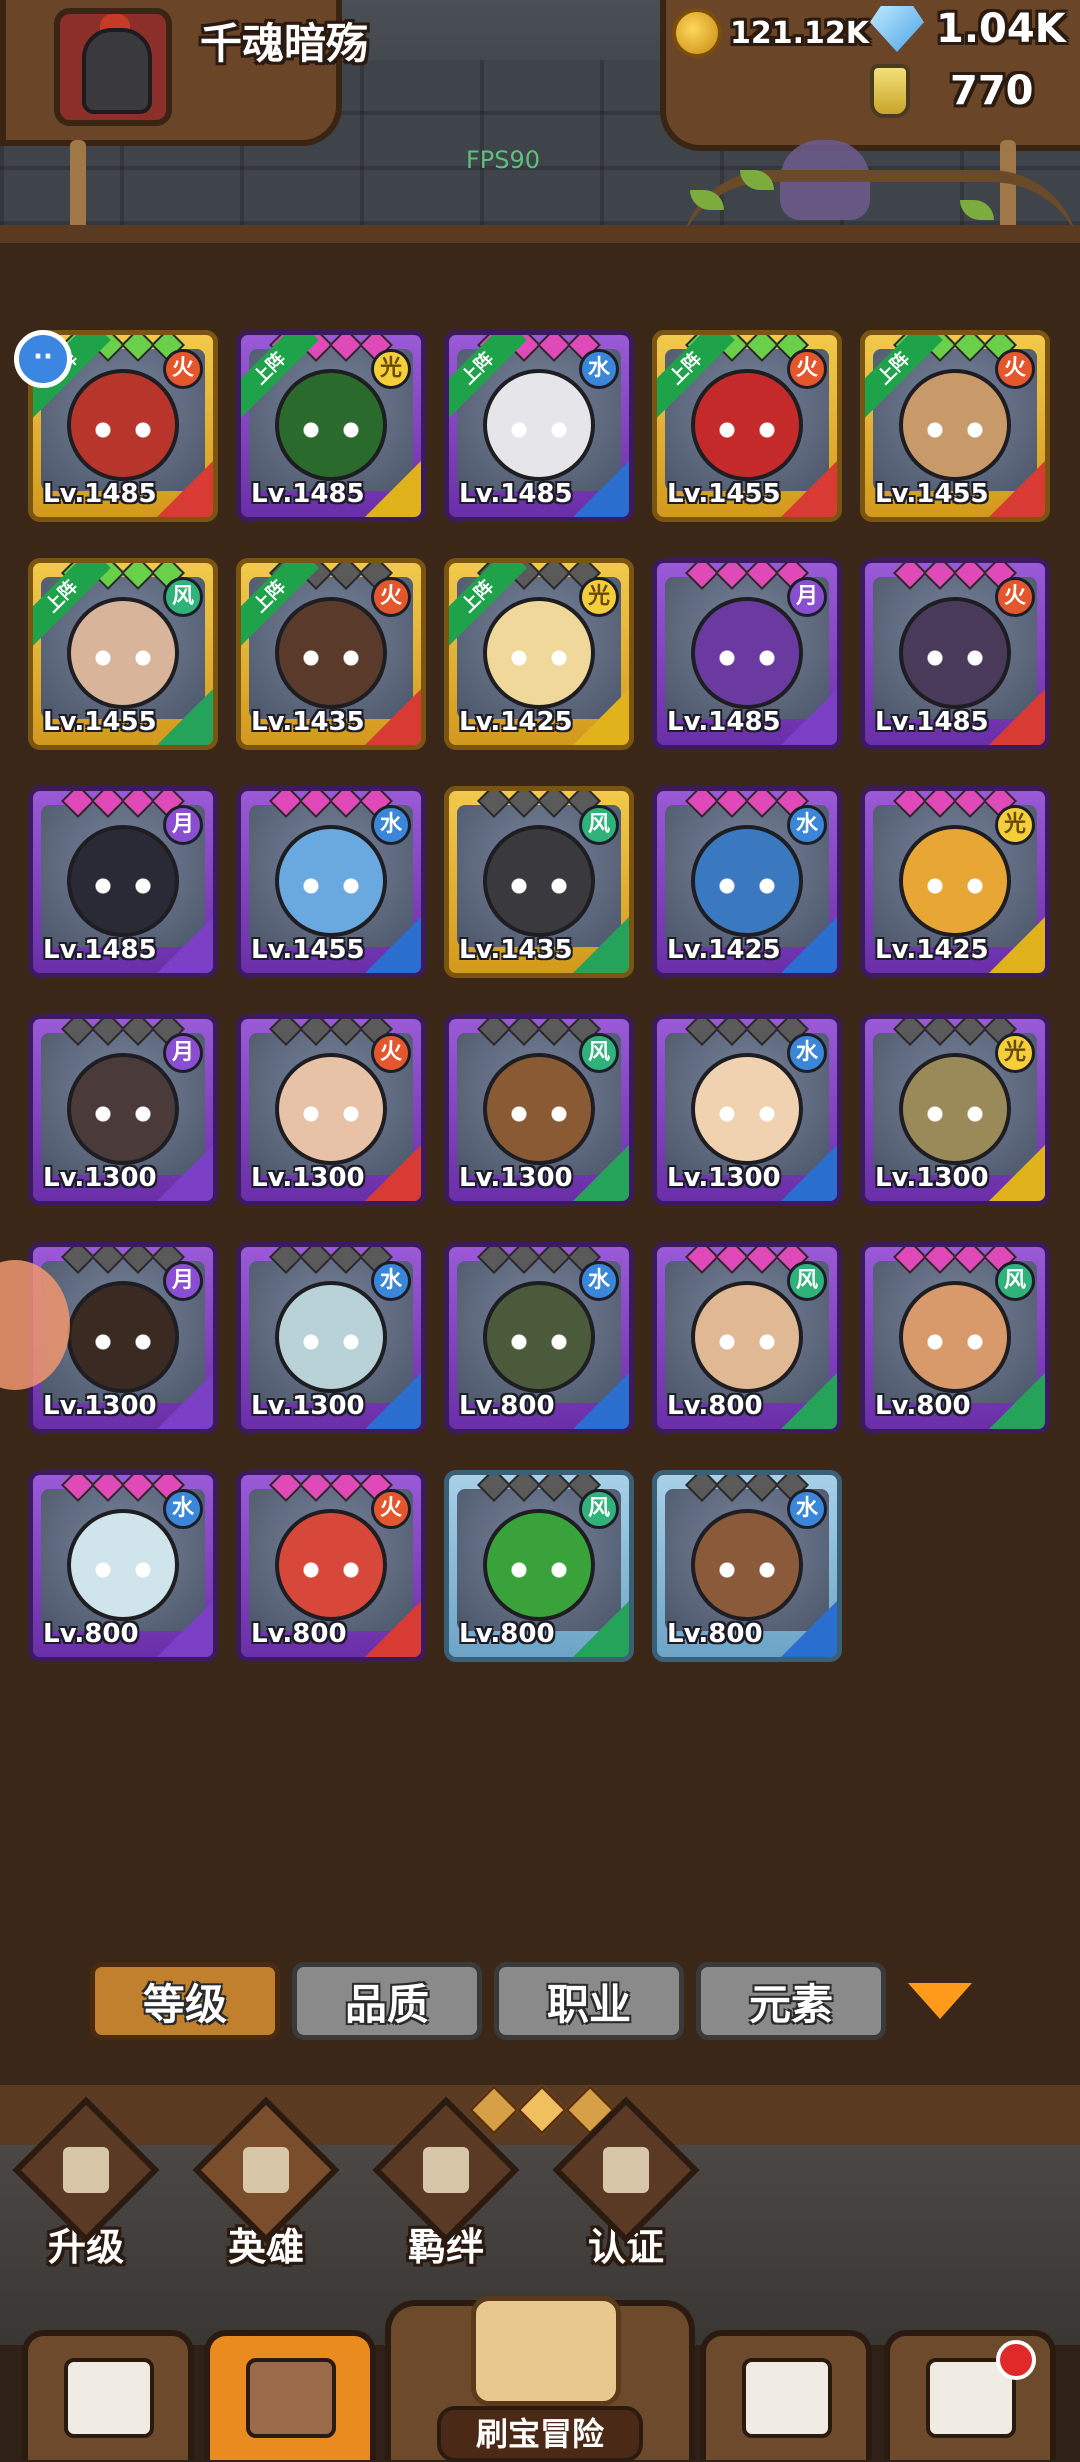 This screenshot has height=2462, width=1080. Describe the element at coordinates (697, 33) in the screenshot. I see `gold-coin-icon` at that location.